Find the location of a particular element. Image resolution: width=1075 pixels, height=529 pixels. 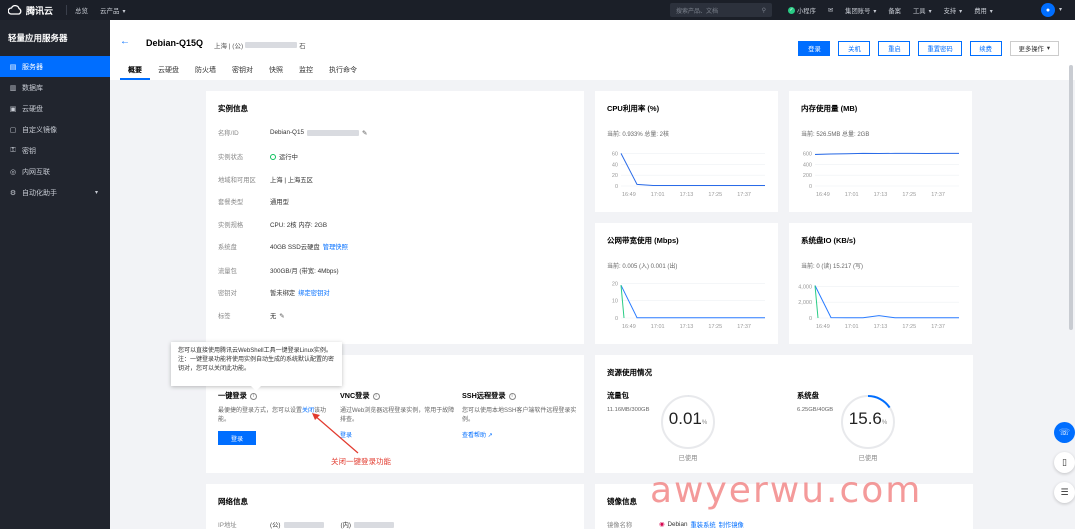

sidebar-item-custom-image: ▢ 自定义镜像 is located at coordinates (55, 129).